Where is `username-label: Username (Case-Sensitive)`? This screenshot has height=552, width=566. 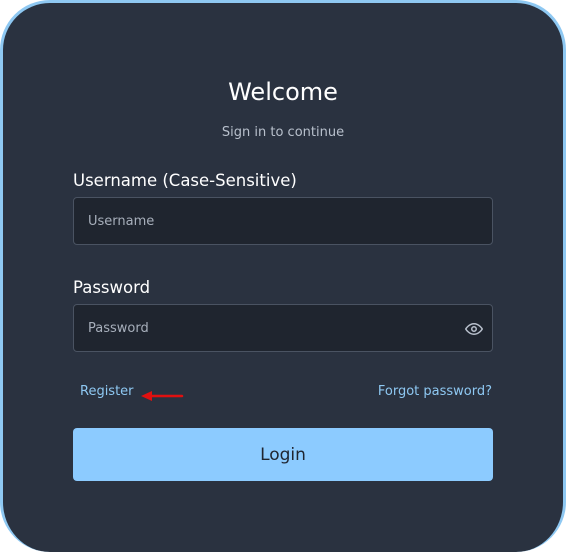
username-label: Username (Case-Sensitive) is located at coordinates (185, 180).